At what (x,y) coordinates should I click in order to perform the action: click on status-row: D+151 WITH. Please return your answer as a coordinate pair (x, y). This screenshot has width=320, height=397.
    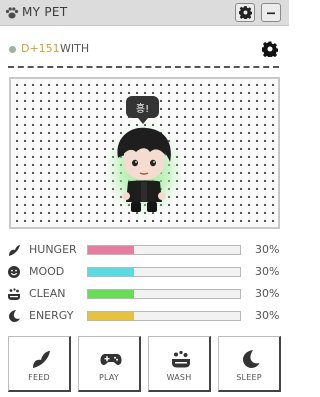
    Looking at the image, I should click on (144, 49).